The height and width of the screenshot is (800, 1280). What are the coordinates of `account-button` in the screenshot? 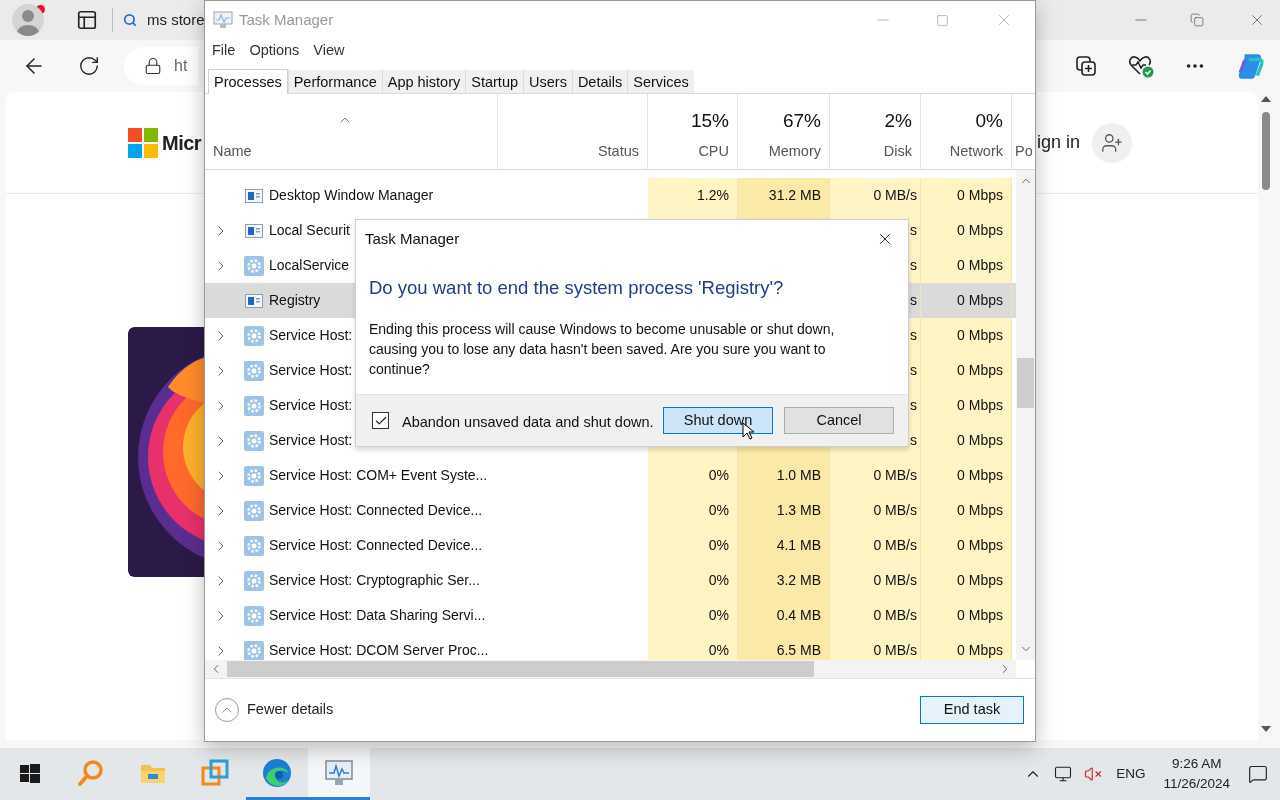 It's located at (1112, 142).